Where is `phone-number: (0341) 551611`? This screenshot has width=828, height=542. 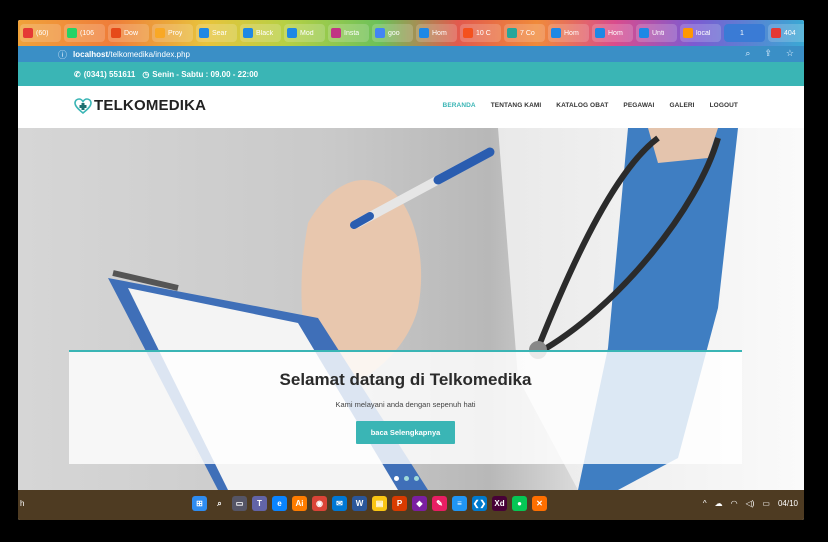
phone-number: (0341) 551611 is located at coordinates (109, 74).